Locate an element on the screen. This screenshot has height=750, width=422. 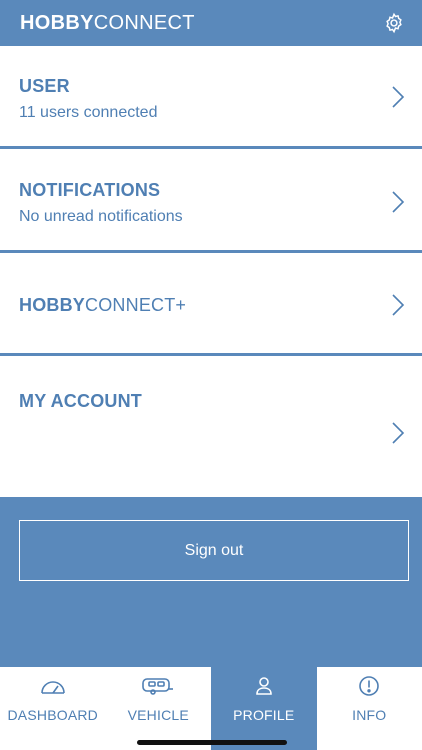
bottom-tab-bar: DASHBOARD VEHICLE PROFILE INFO is located at coordinates (211, 708).